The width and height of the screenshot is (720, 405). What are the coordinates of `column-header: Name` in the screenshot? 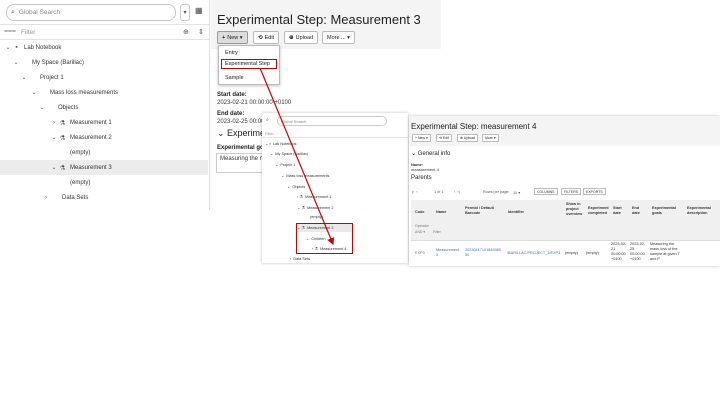 It's located at (441, 212).